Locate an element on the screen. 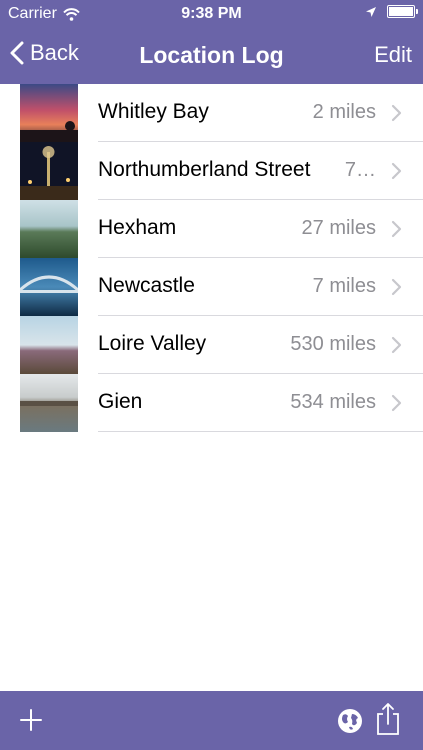 The height and width of the screenshot is (750, 423). add-button is located at coordinates (31, 722).